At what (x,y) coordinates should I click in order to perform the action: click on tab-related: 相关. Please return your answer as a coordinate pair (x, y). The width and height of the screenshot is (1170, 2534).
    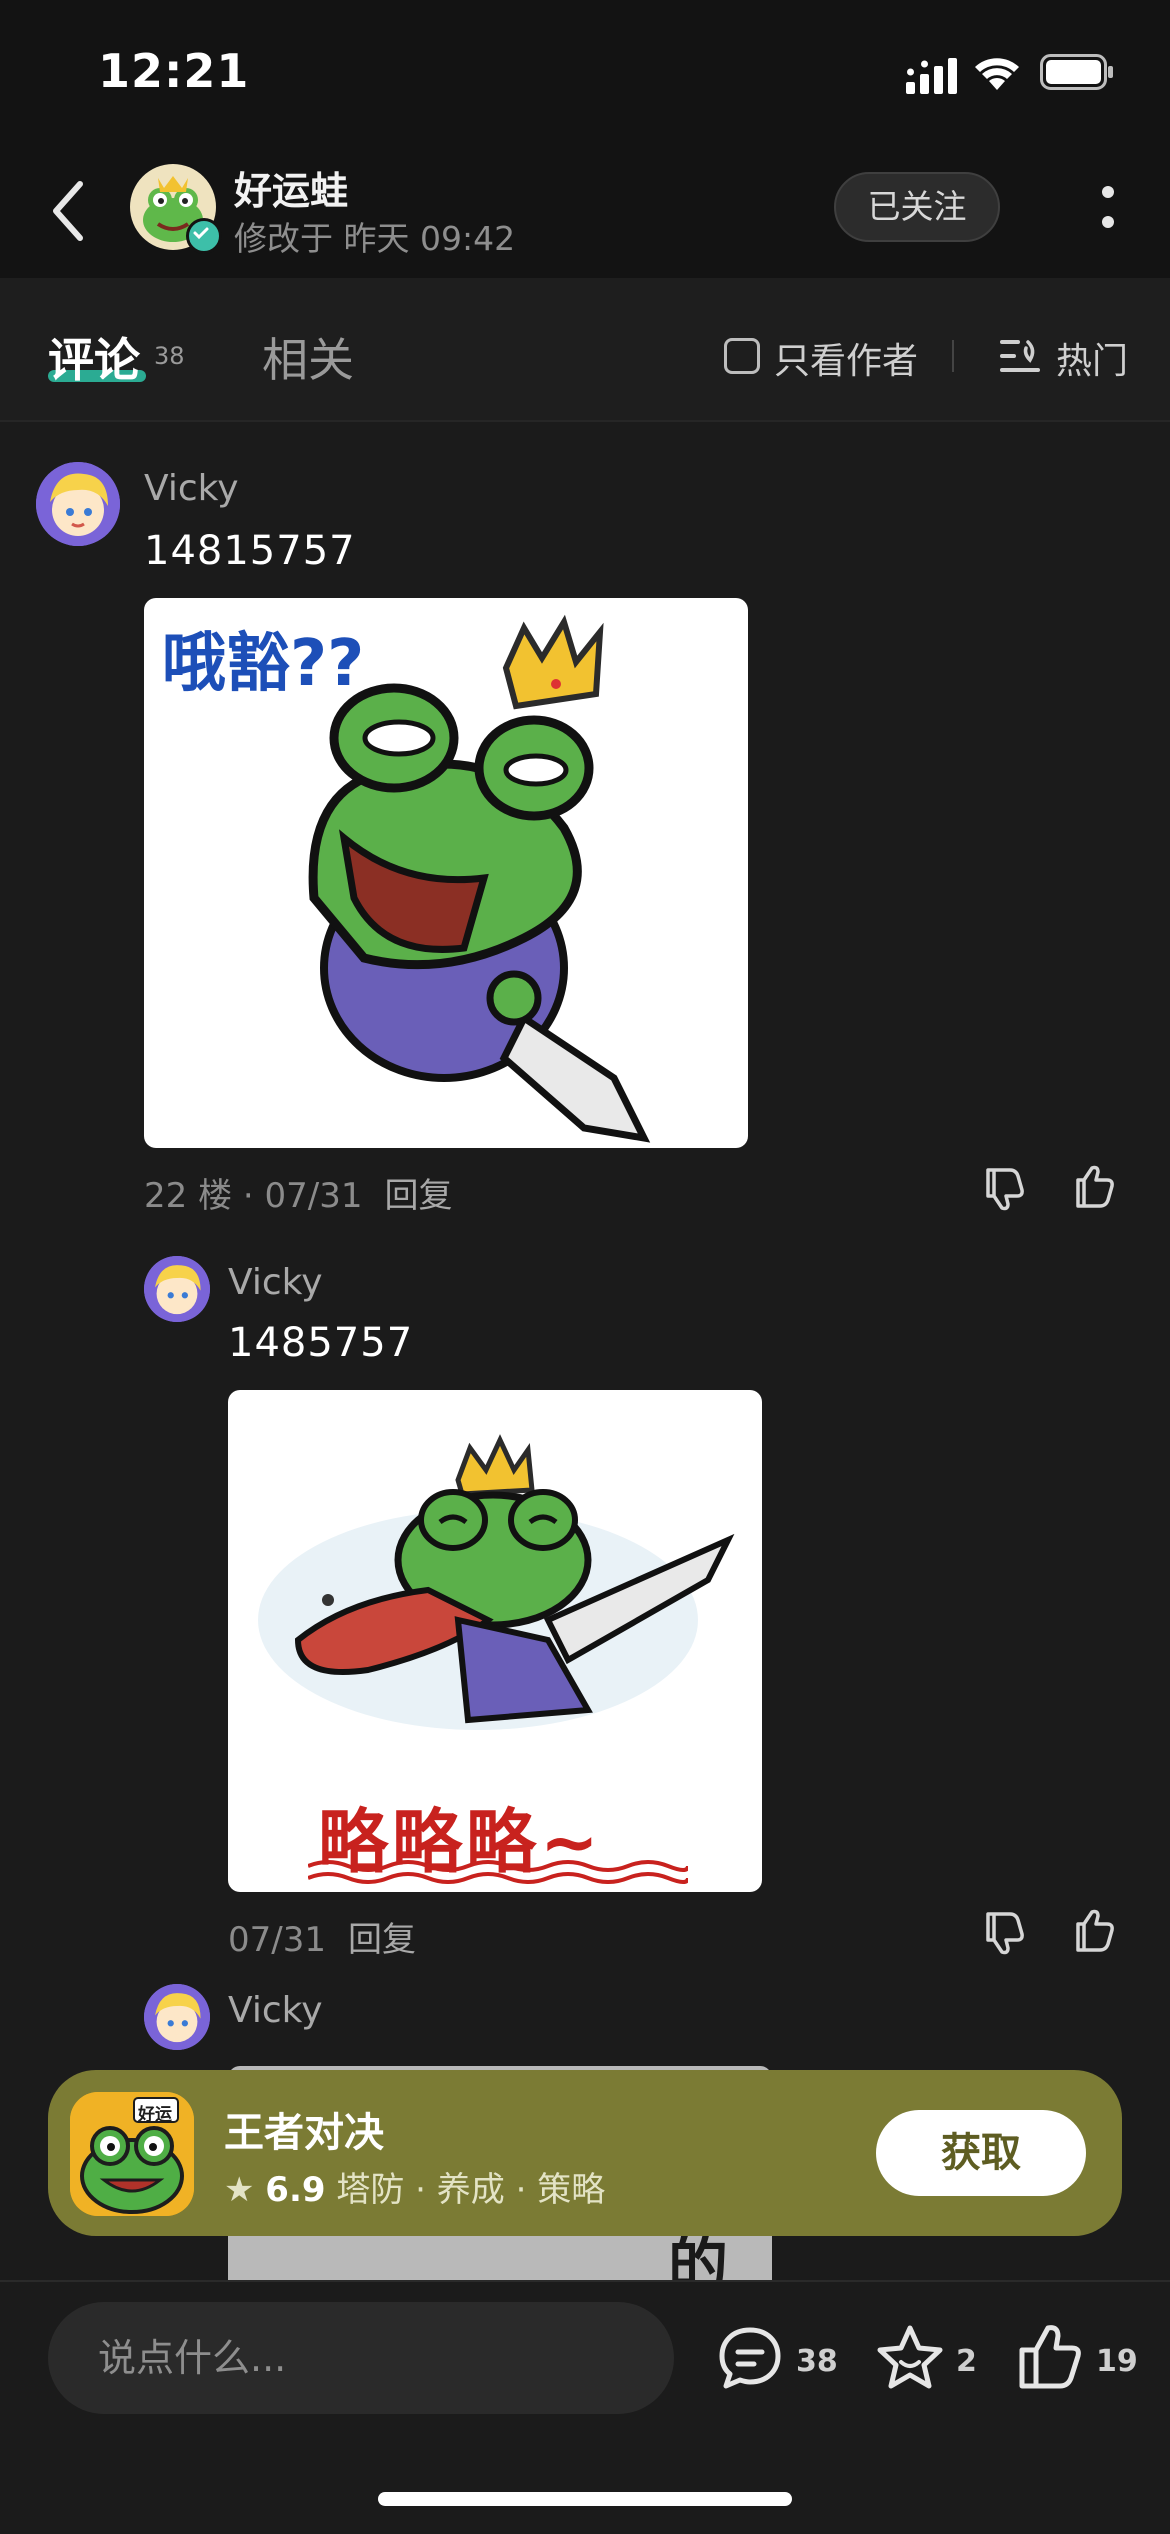
    Looking at the image, I should click on (308, 357).